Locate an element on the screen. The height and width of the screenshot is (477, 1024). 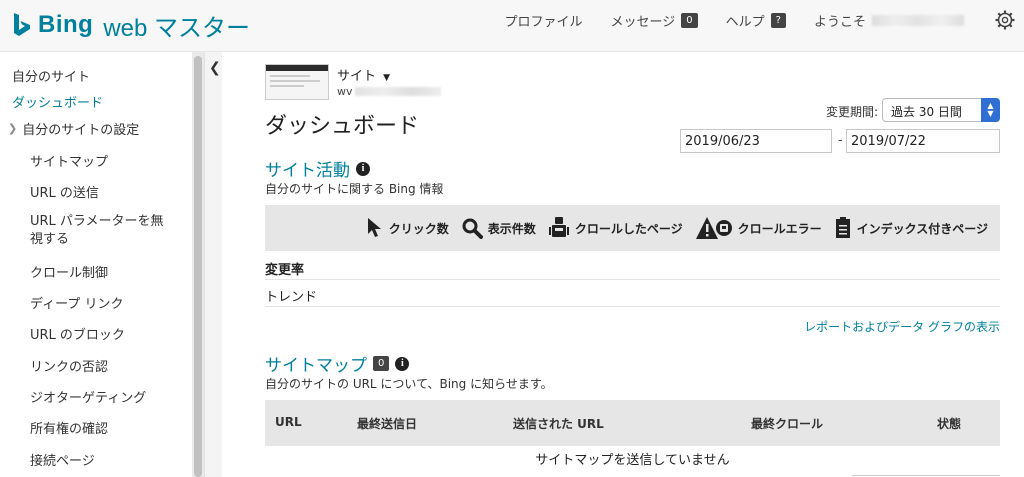
trend-row: トレンド is located at coordinates (291, 297).